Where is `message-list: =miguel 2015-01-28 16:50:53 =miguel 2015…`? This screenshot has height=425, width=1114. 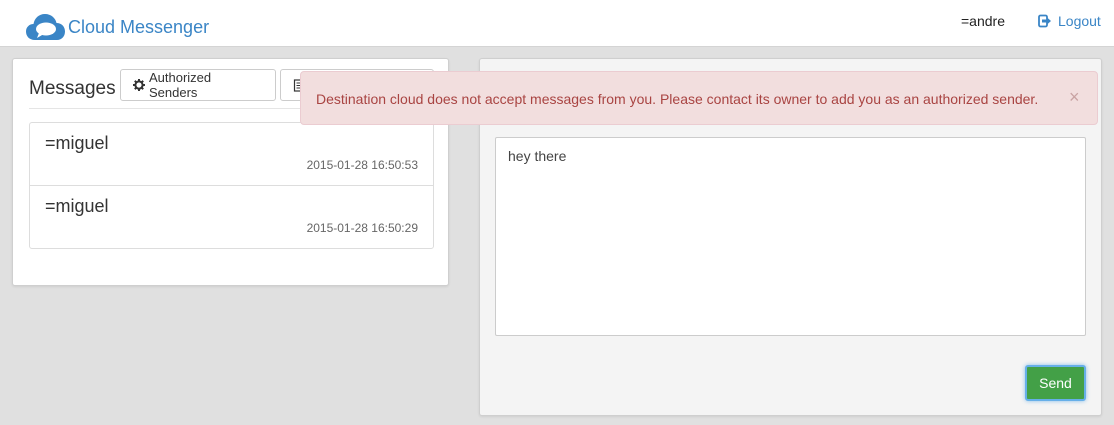 message-list: =miguel 2015-01-28 16:50:53 =miguel 2015… is located at coordinates (231, 185).